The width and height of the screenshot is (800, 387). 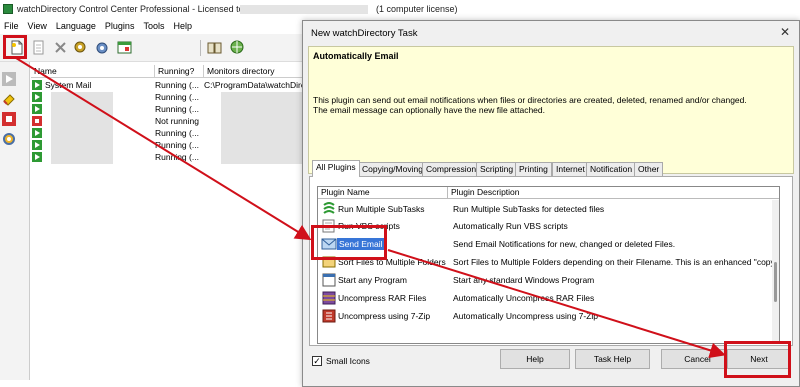 What do you see at coordinates (237, 47) in the screenshot?
I see `web-help-icon` at bounding box center [237, 47].